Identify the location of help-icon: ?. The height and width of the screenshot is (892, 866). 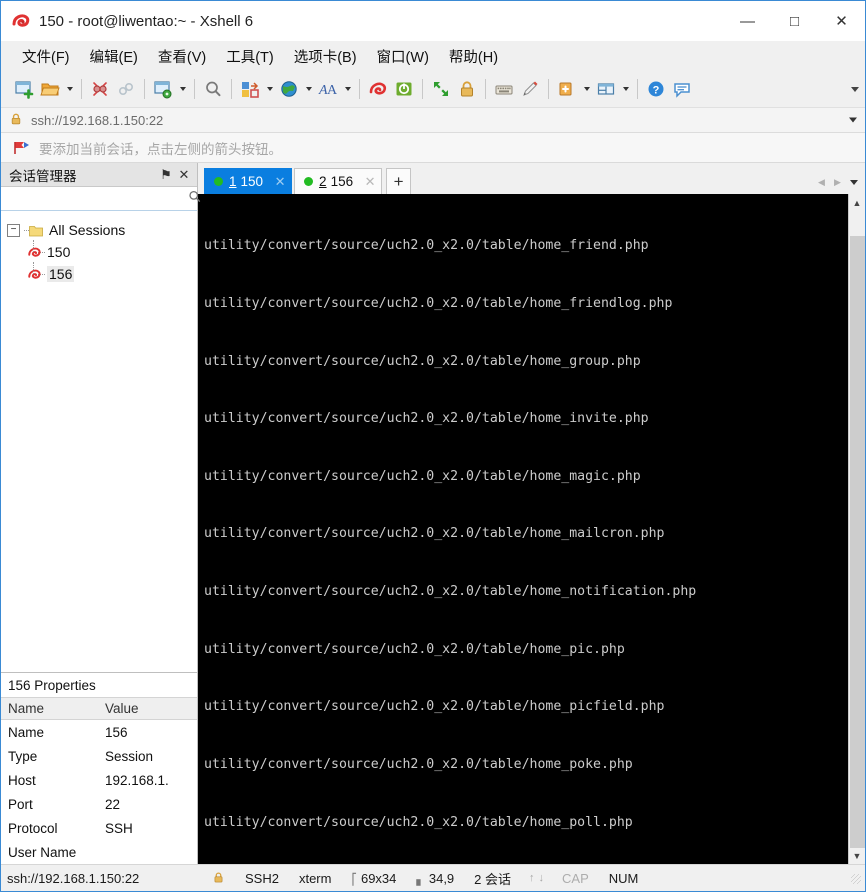
(656, 89).